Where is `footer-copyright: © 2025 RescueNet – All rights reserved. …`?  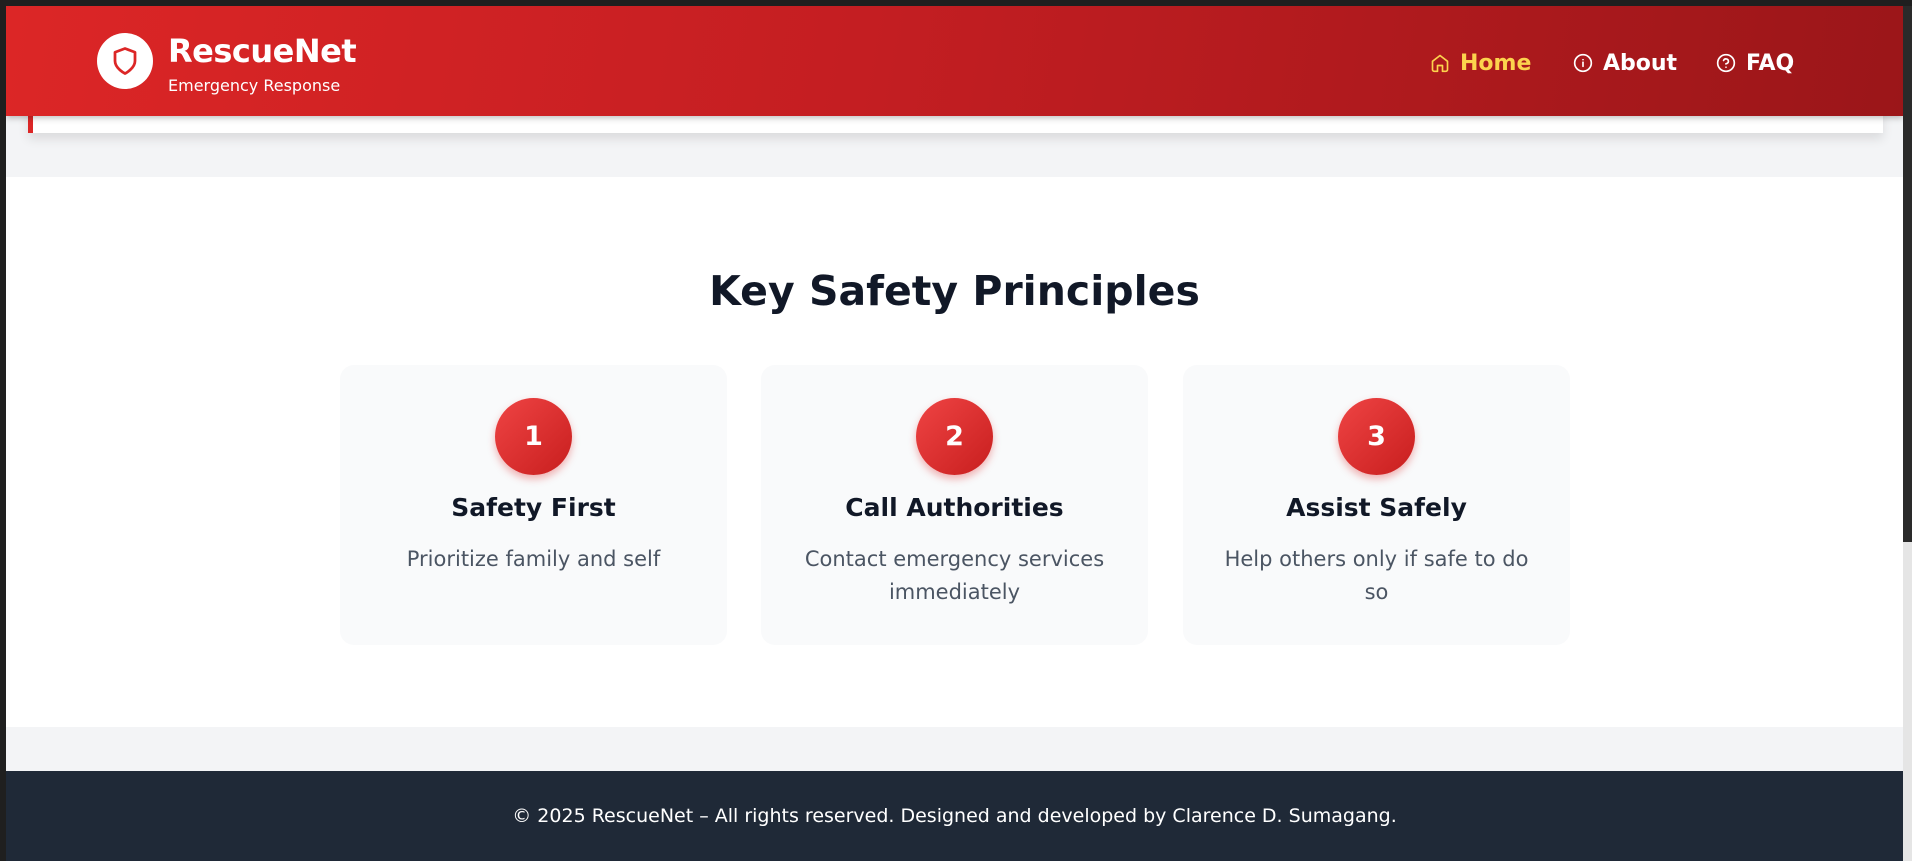
footer-copyright: © 2025 RescueNet – All rights reserved. … is located at coordinates (954, 816).